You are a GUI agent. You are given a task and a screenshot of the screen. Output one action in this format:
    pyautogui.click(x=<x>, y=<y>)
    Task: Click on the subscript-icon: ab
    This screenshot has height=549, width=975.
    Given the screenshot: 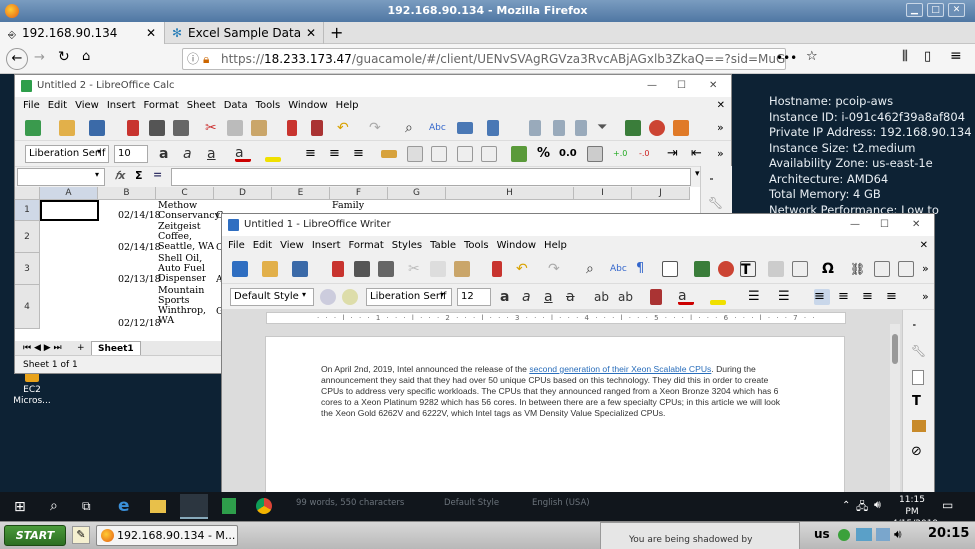 What is the action you would take?
    pyautogui.click(x=626, y=297)
    